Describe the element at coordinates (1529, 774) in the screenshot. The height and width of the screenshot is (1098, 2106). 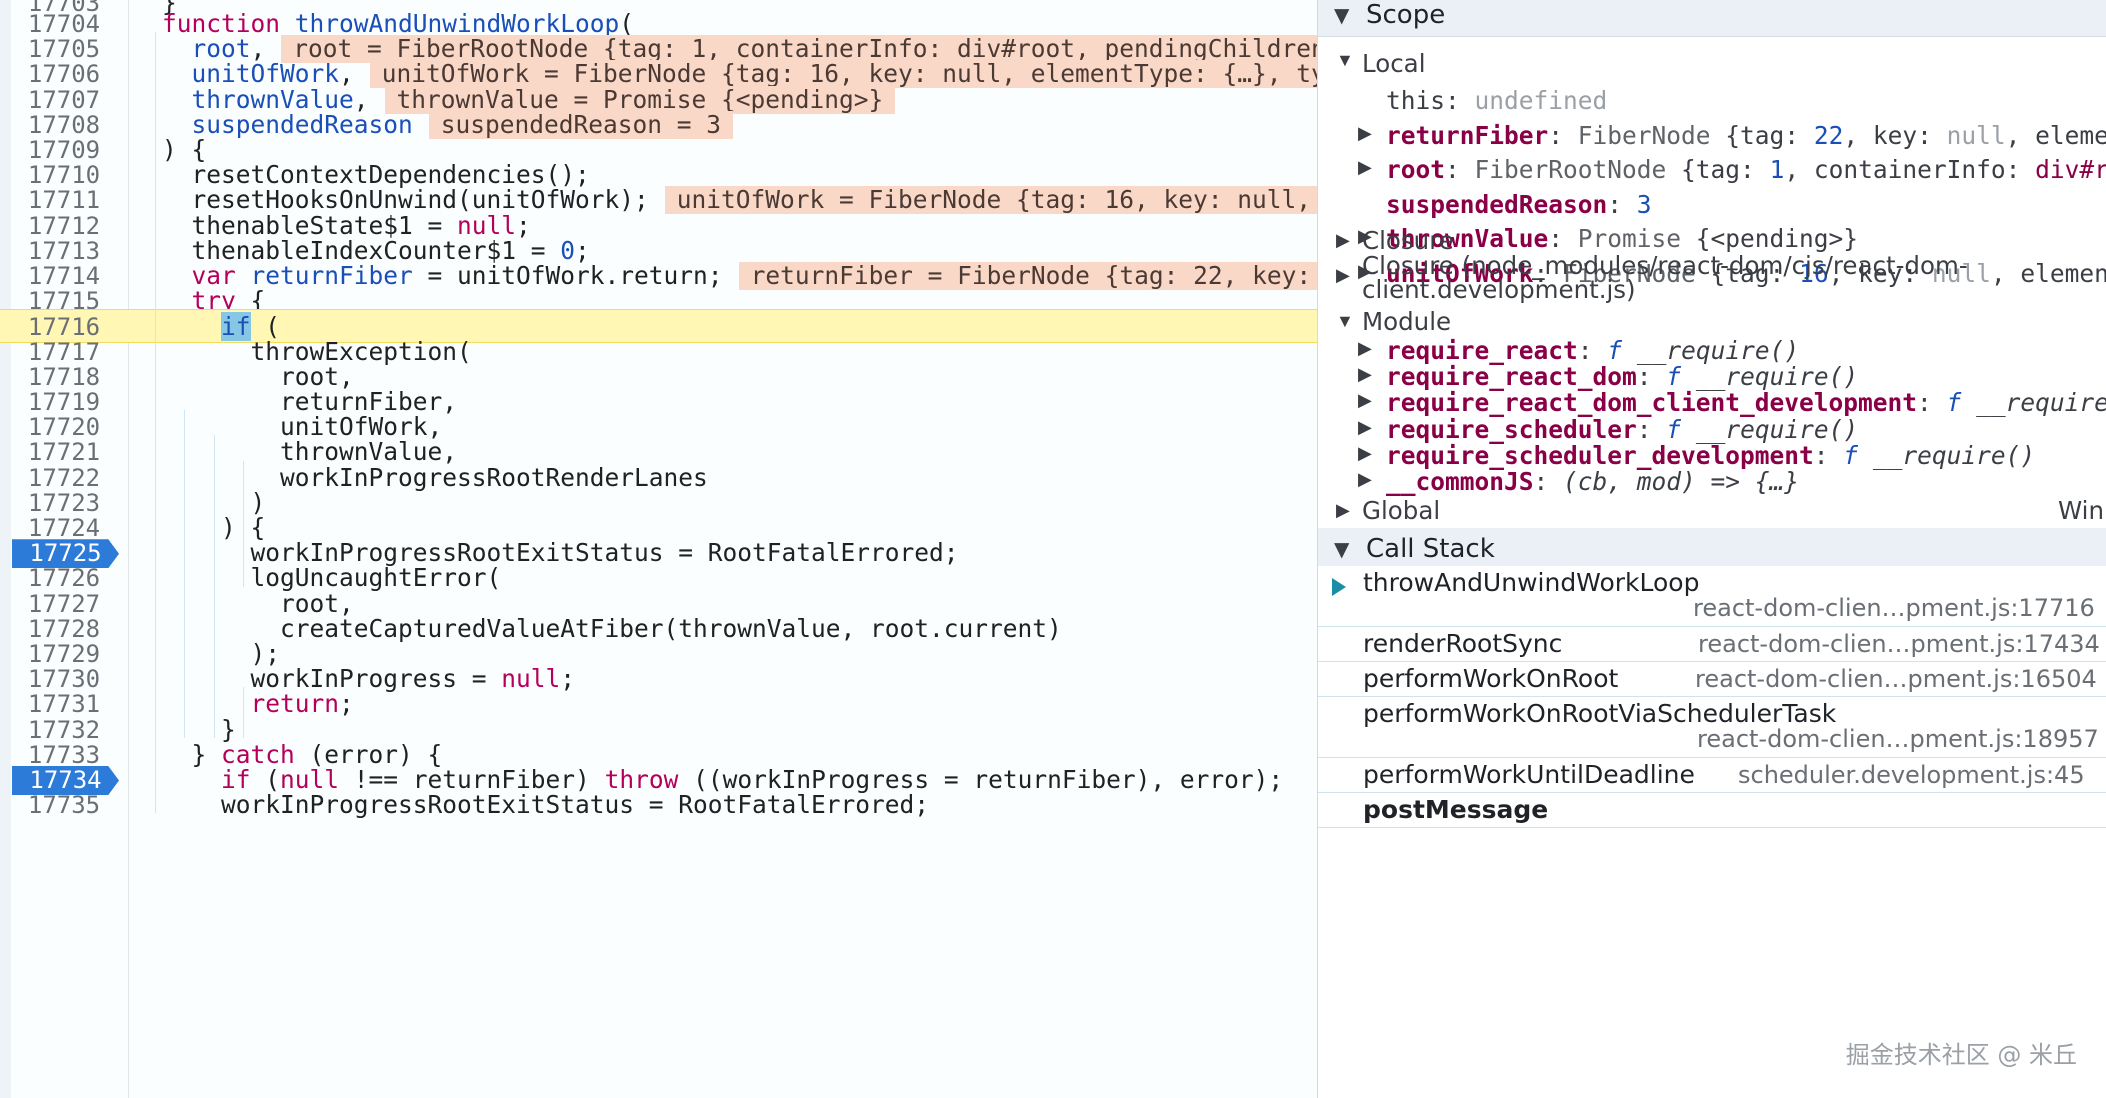
I see `frame-function-name: performWorkUntilDeadline` at that location.